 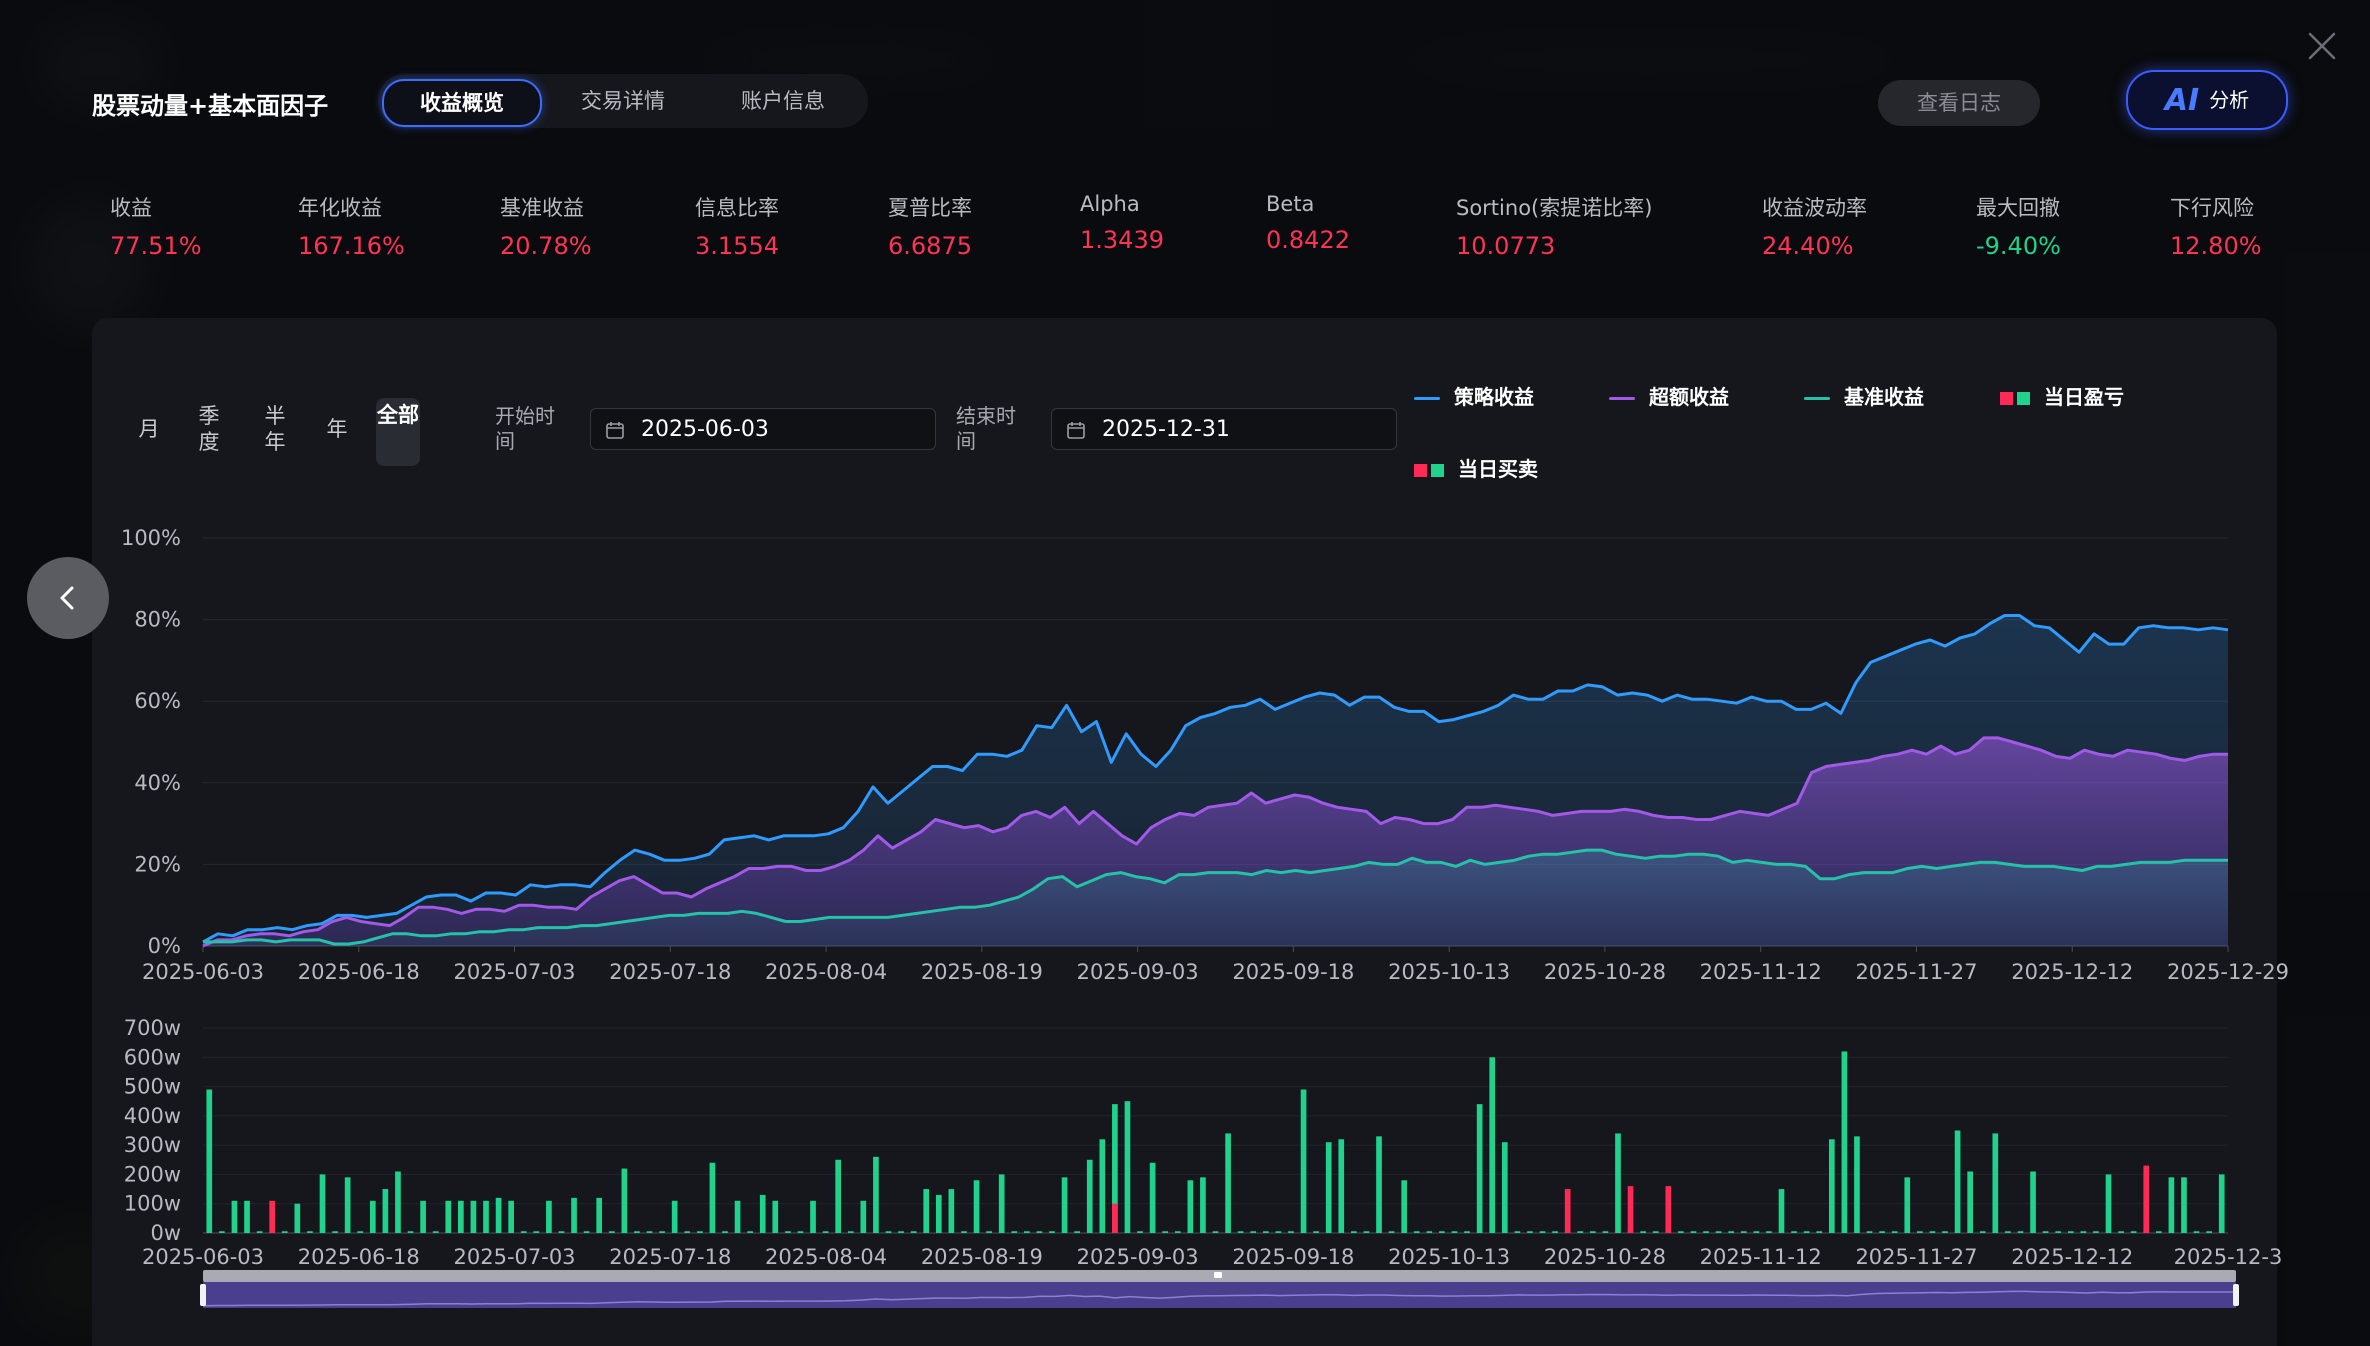 What do you see at coordinates (670, 972) in the screenshot?
I see `x-tick-label: 2025-07-18` at bounding box center [670, 972].